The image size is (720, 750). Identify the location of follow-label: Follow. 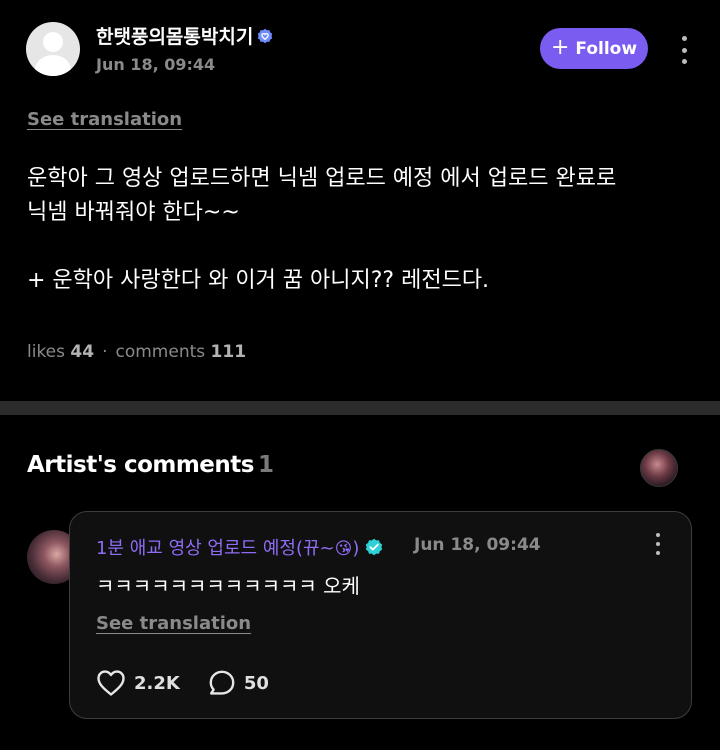
(606, 48).